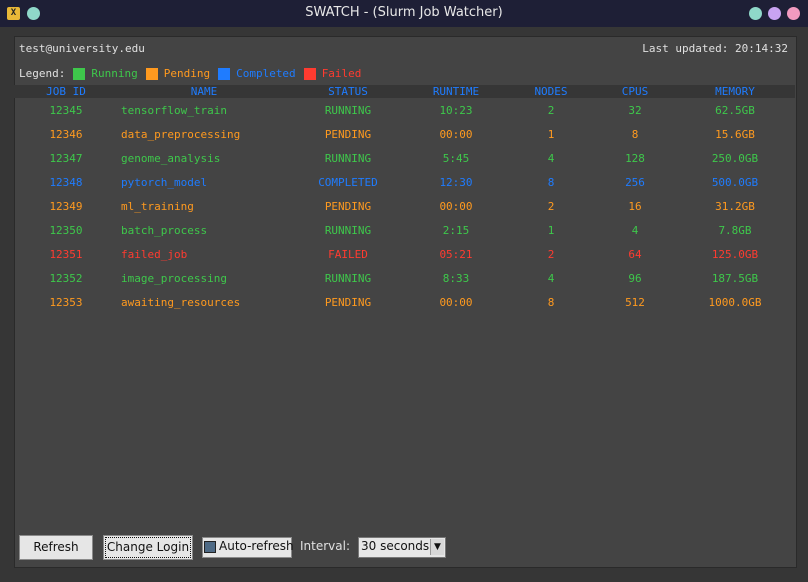  Describe the element at coordinates (66, 91) in the screenshot. I see `column-header: JOB ID` at that location.